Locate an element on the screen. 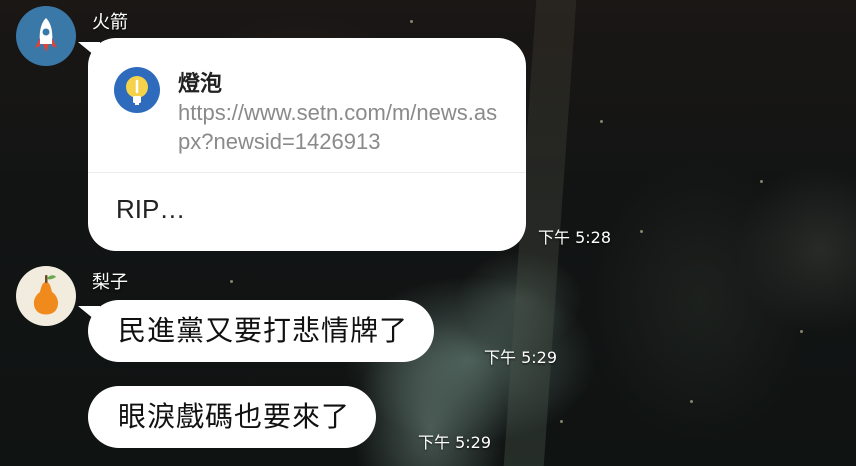 This screenshot has width=856, height=466. divider is located at coordinates (307, 172).